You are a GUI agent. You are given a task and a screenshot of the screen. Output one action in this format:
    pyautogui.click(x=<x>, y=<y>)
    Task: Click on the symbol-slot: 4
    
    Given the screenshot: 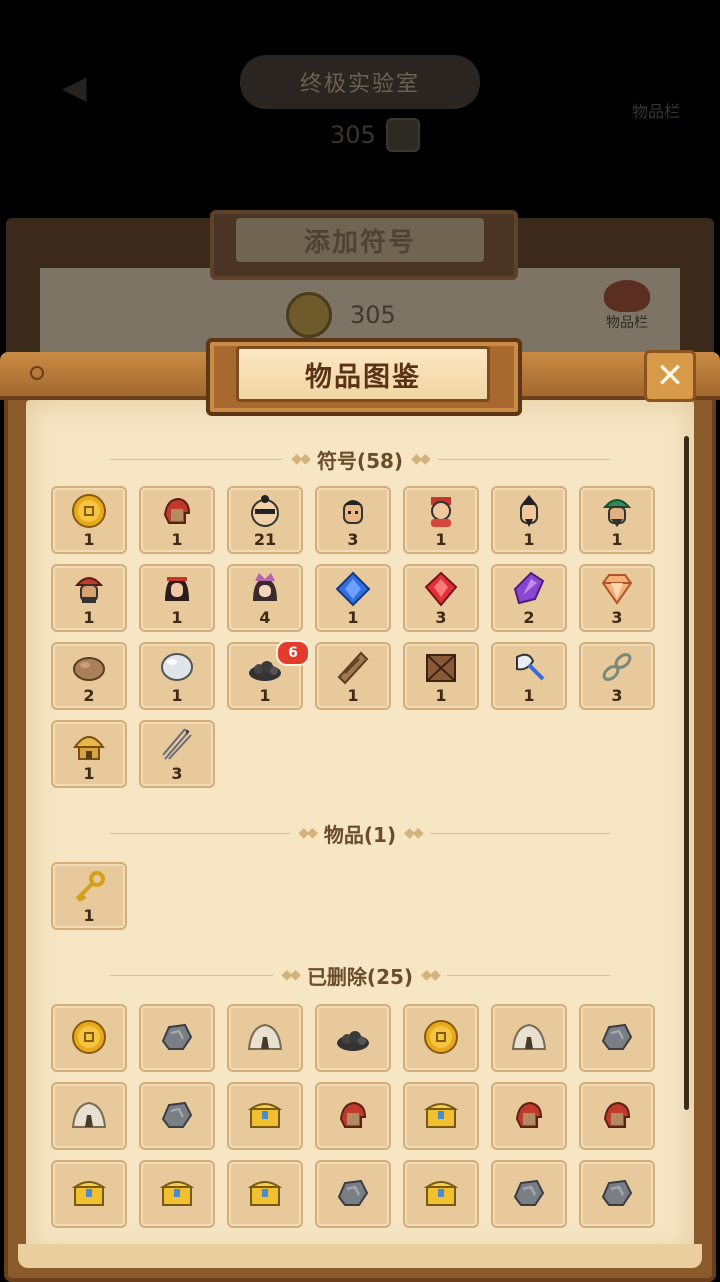 What is the action you would take?
    pyautogui.click(x=265, y=598)
    